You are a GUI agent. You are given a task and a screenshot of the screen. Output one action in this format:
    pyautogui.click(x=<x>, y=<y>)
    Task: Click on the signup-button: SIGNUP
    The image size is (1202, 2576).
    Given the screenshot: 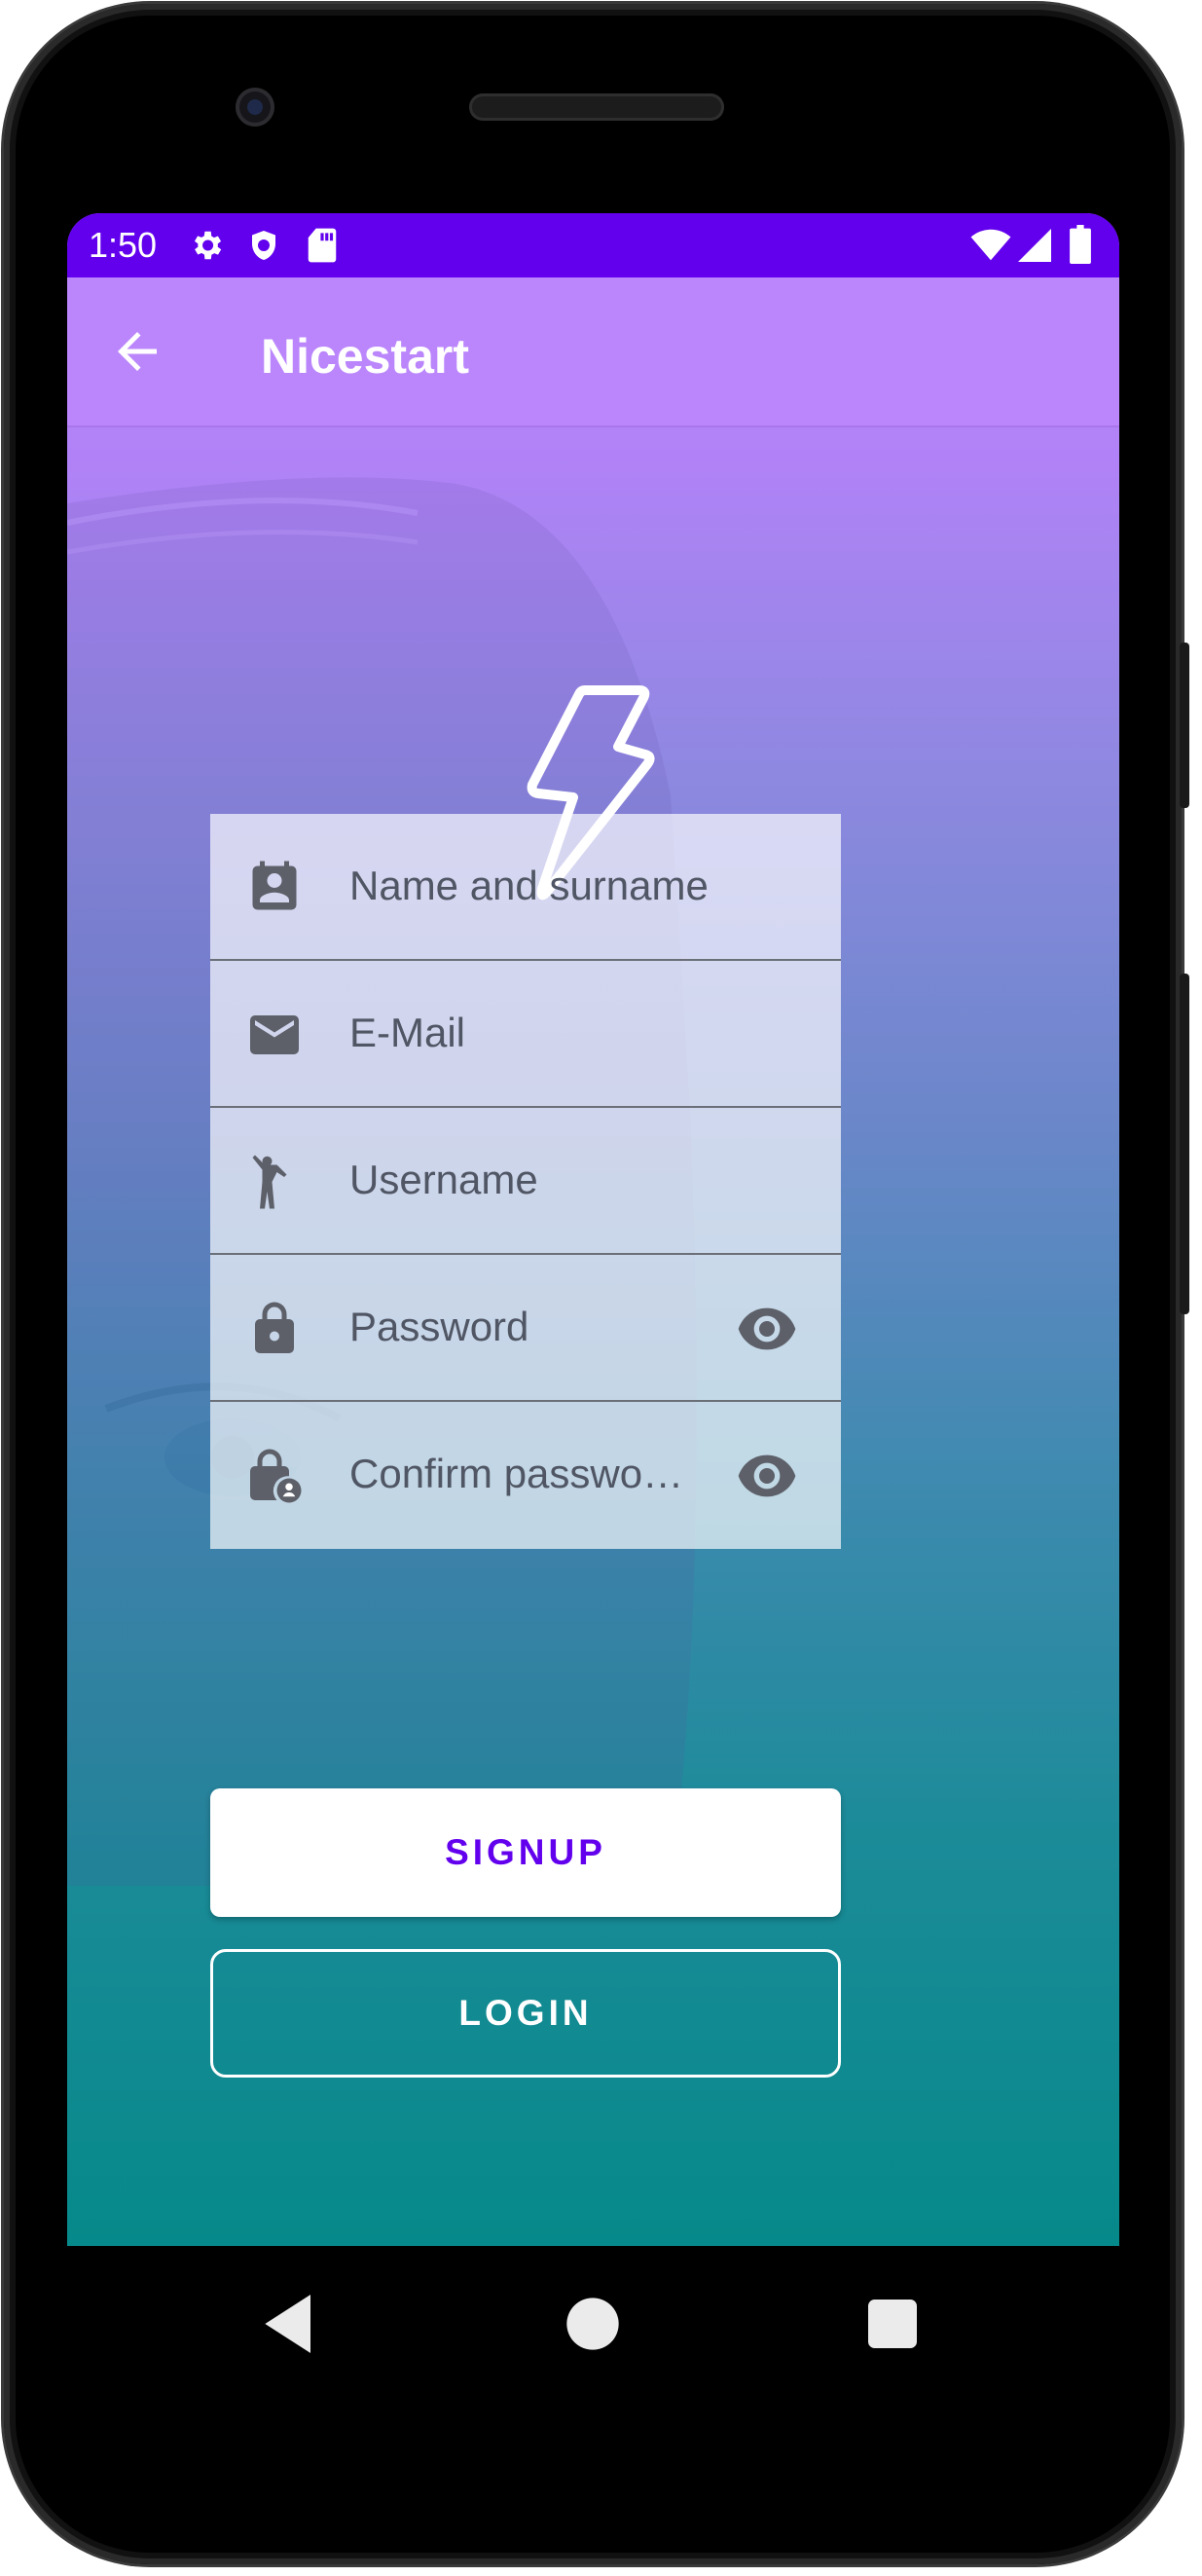 What is the action you would take?
    pyautogui.click(x=525, y=1852)
    